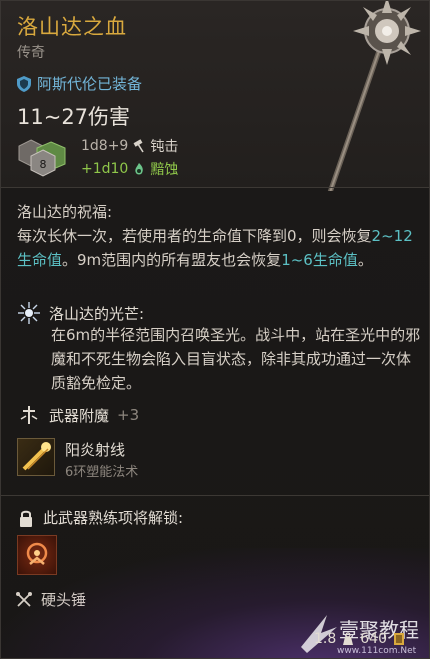  I want to click on blessing-text-b: 。9m范围内的所有盟友也会恢复, so click(172, 260).